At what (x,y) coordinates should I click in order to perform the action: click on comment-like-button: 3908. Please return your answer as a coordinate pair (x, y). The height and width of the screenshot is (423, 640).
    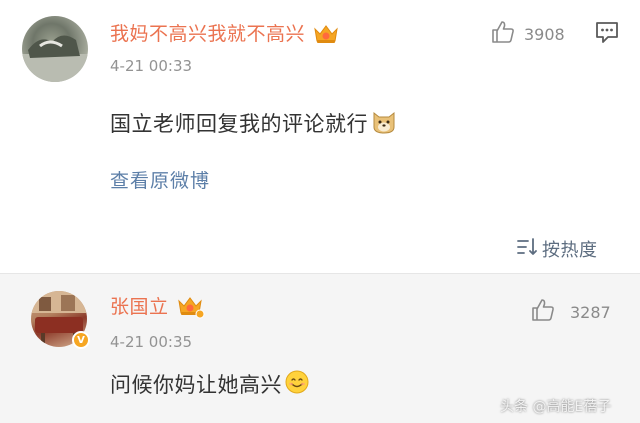
    Looking at the image, I should click on (527, 34).